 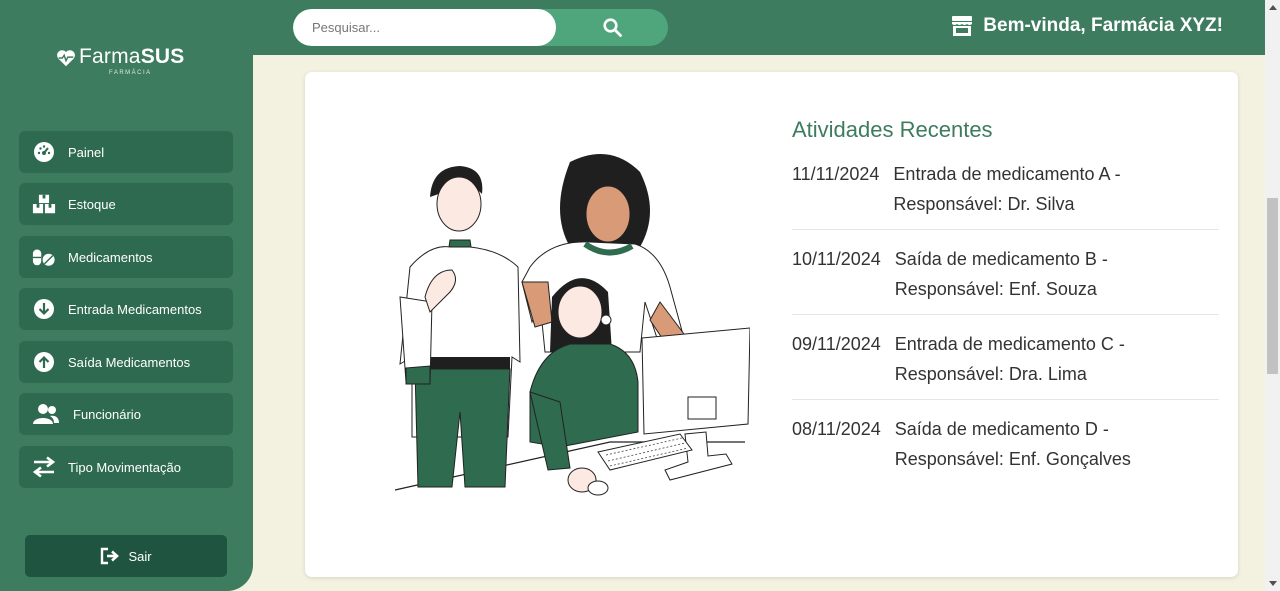 I want to click on scroll-down-arrow-icon, so click(x=1272, y=583).